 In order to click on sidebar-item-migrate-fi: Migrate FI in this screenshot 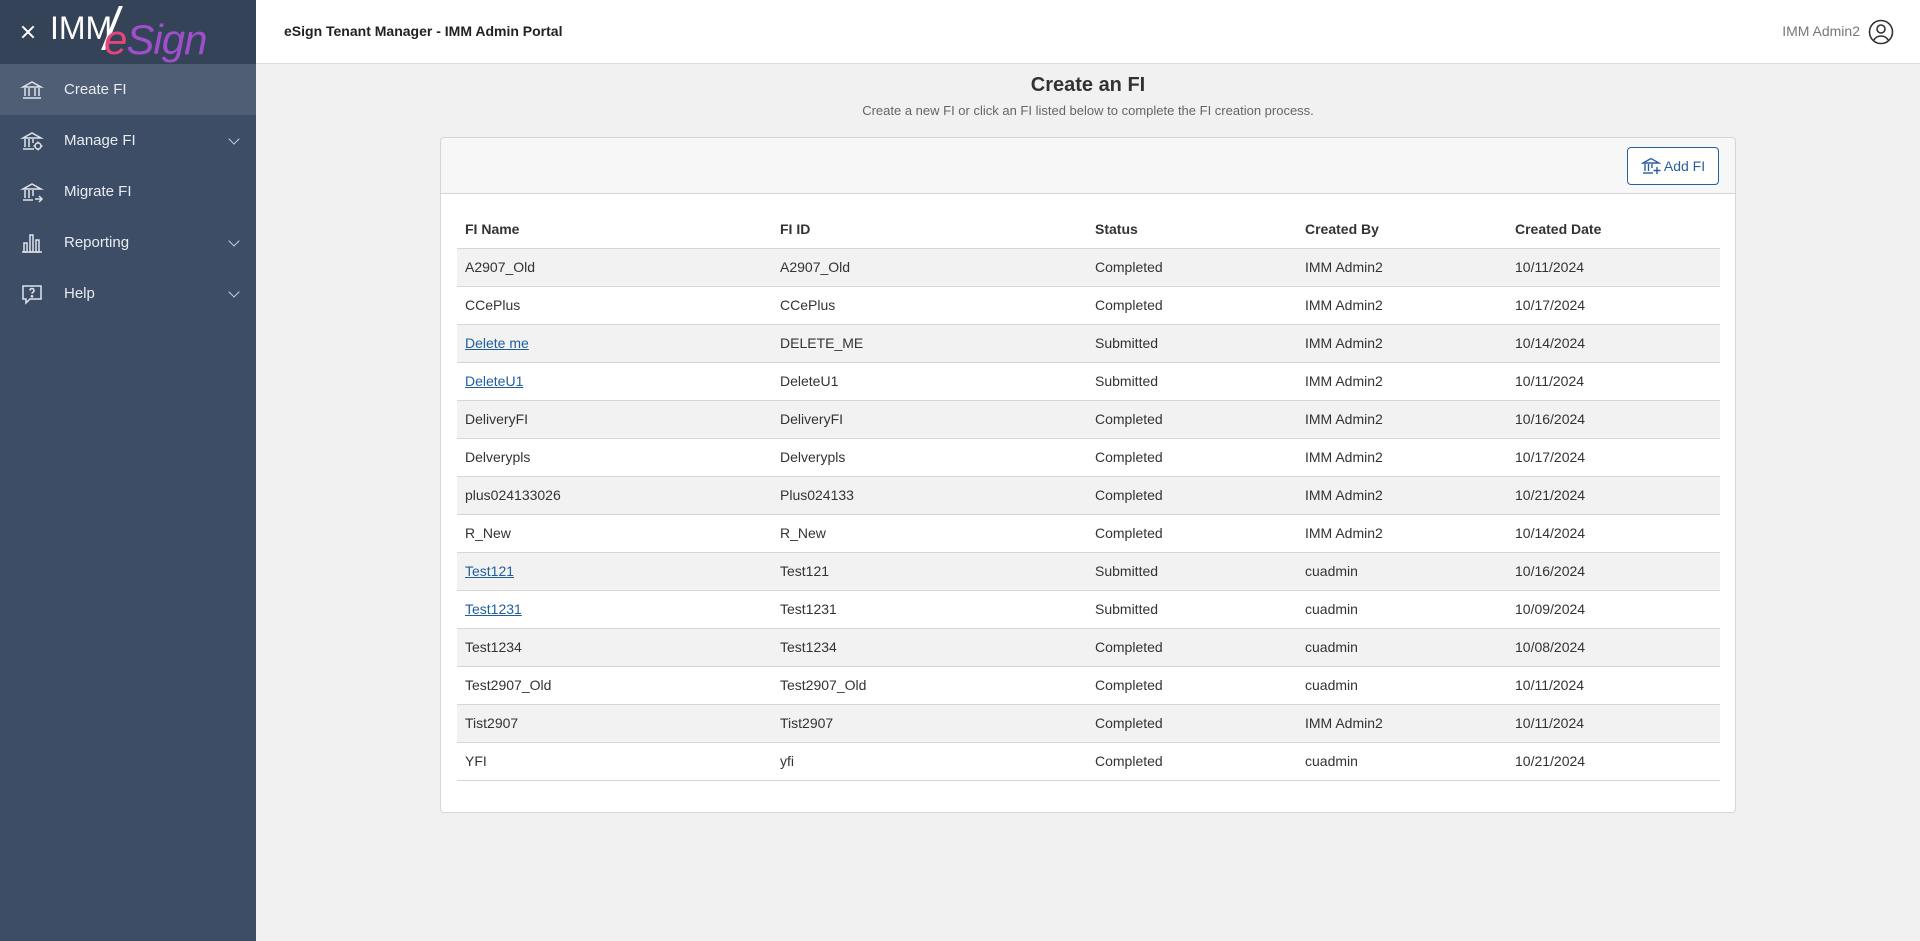, I will do `click(128, 191)`.